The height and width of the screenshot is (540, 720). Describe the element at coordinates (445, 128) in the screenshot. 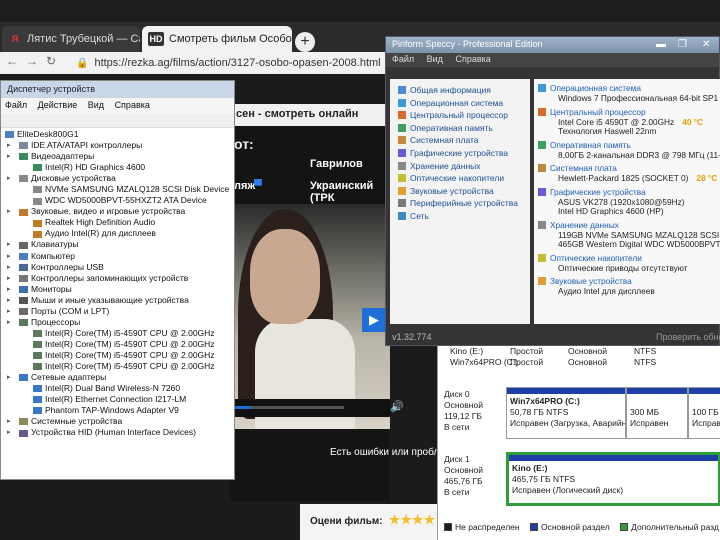

I see `nav-item: Оперативная память` at that location.